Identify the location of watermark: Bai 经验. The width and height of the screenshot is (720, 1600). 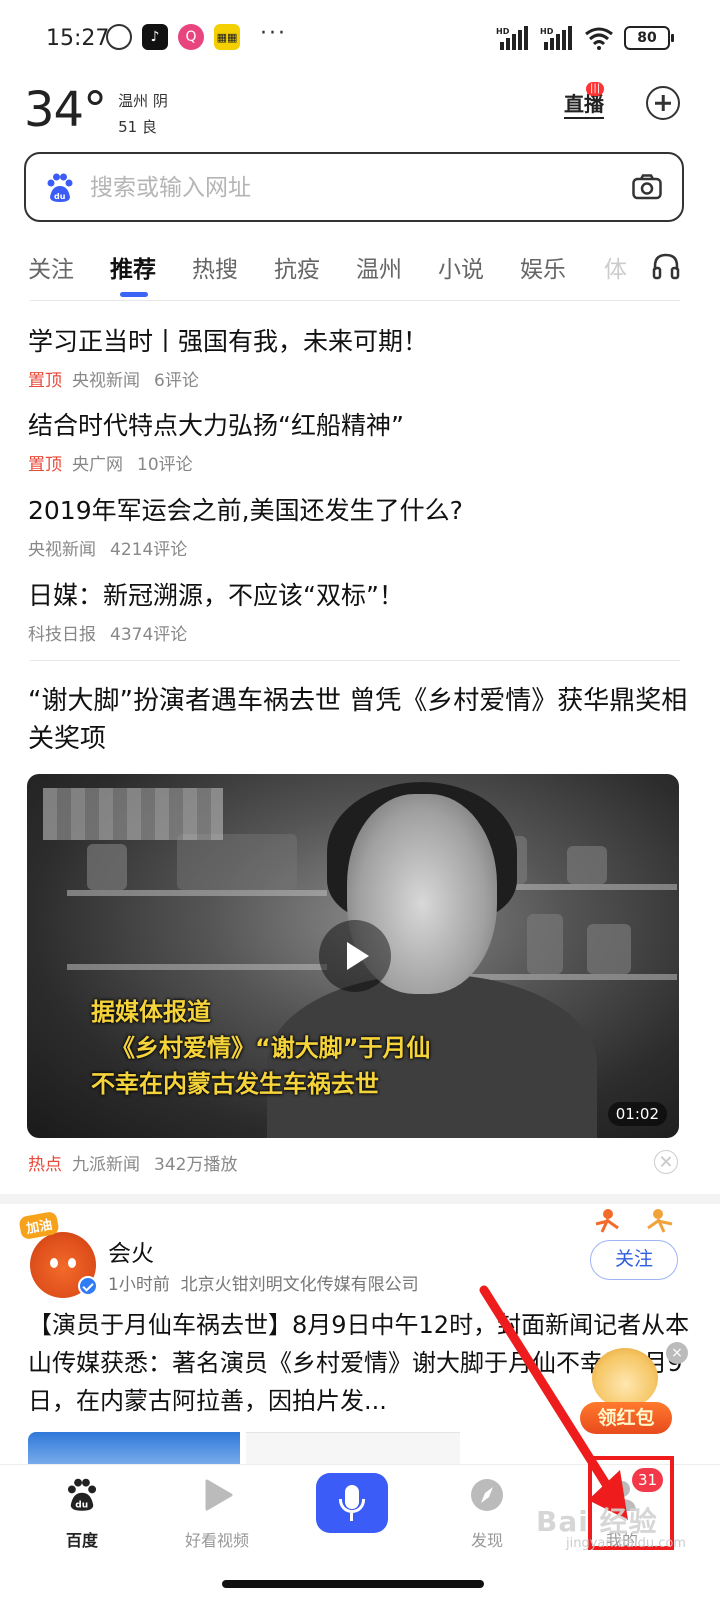
(597, 1521).